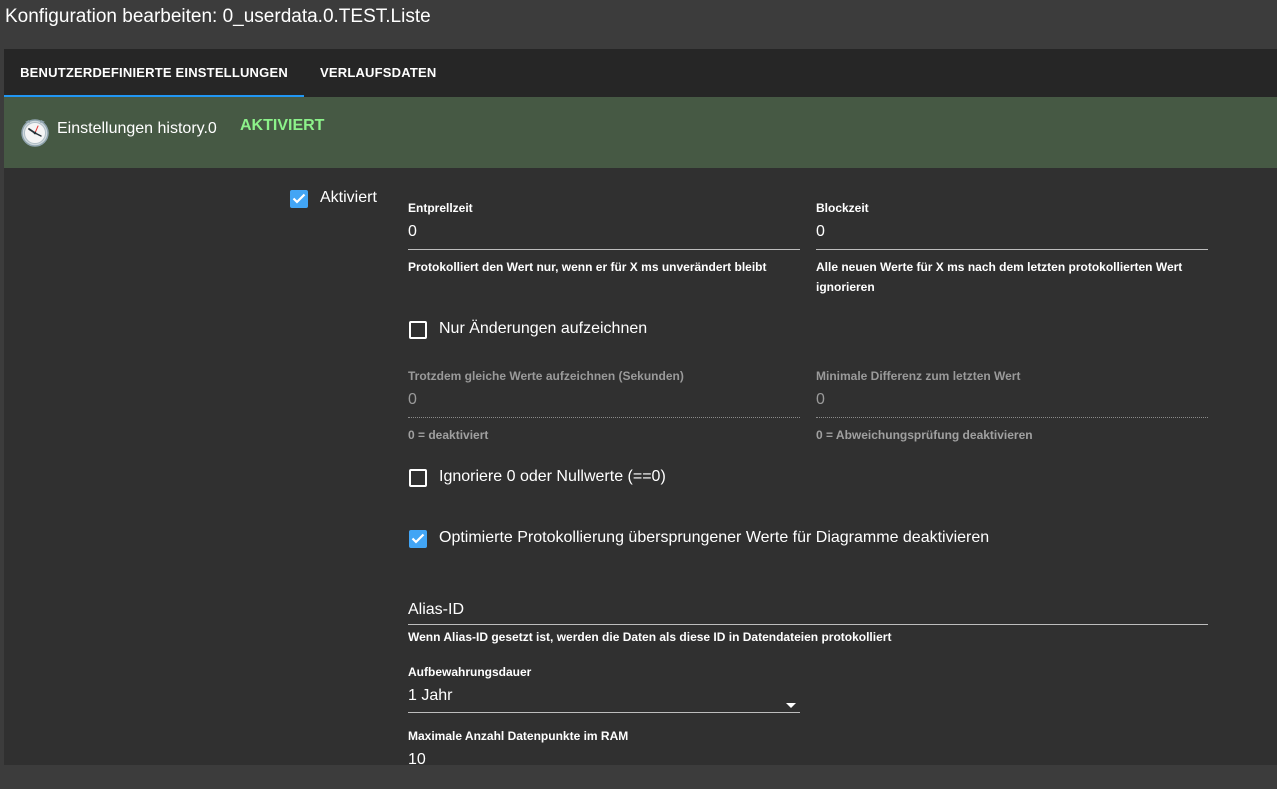  What do you see at coordinates (518, 736) in the screenshot?
I see `max-ram-label: Maximale Anzahl Datenpunkte im RAM` at bounding box center [518, 736].